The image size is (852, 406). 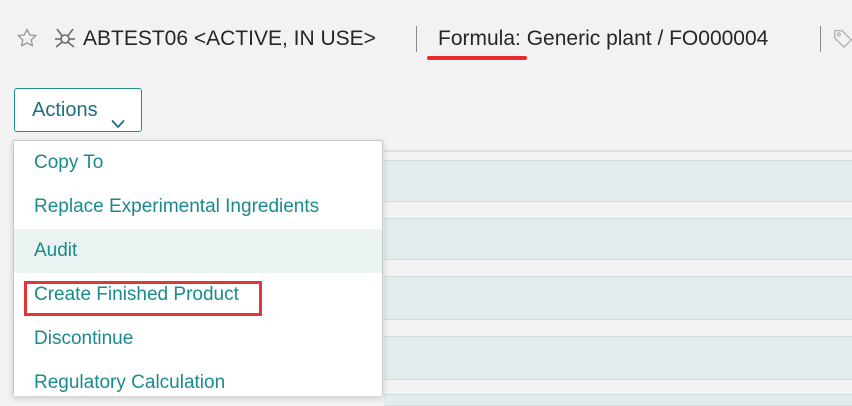 What do you see at coordinates (118, 115) in the screenshot?
I see `chevron-down-icon` at bounding box center [118, 115].